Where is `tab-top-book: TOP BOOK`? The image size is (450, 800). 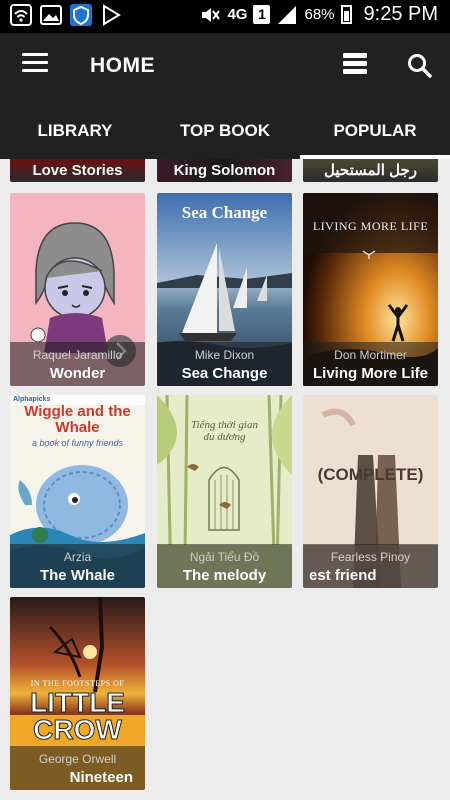 tab-top-book: TOP BOOK is located at coordinates (225, 129).